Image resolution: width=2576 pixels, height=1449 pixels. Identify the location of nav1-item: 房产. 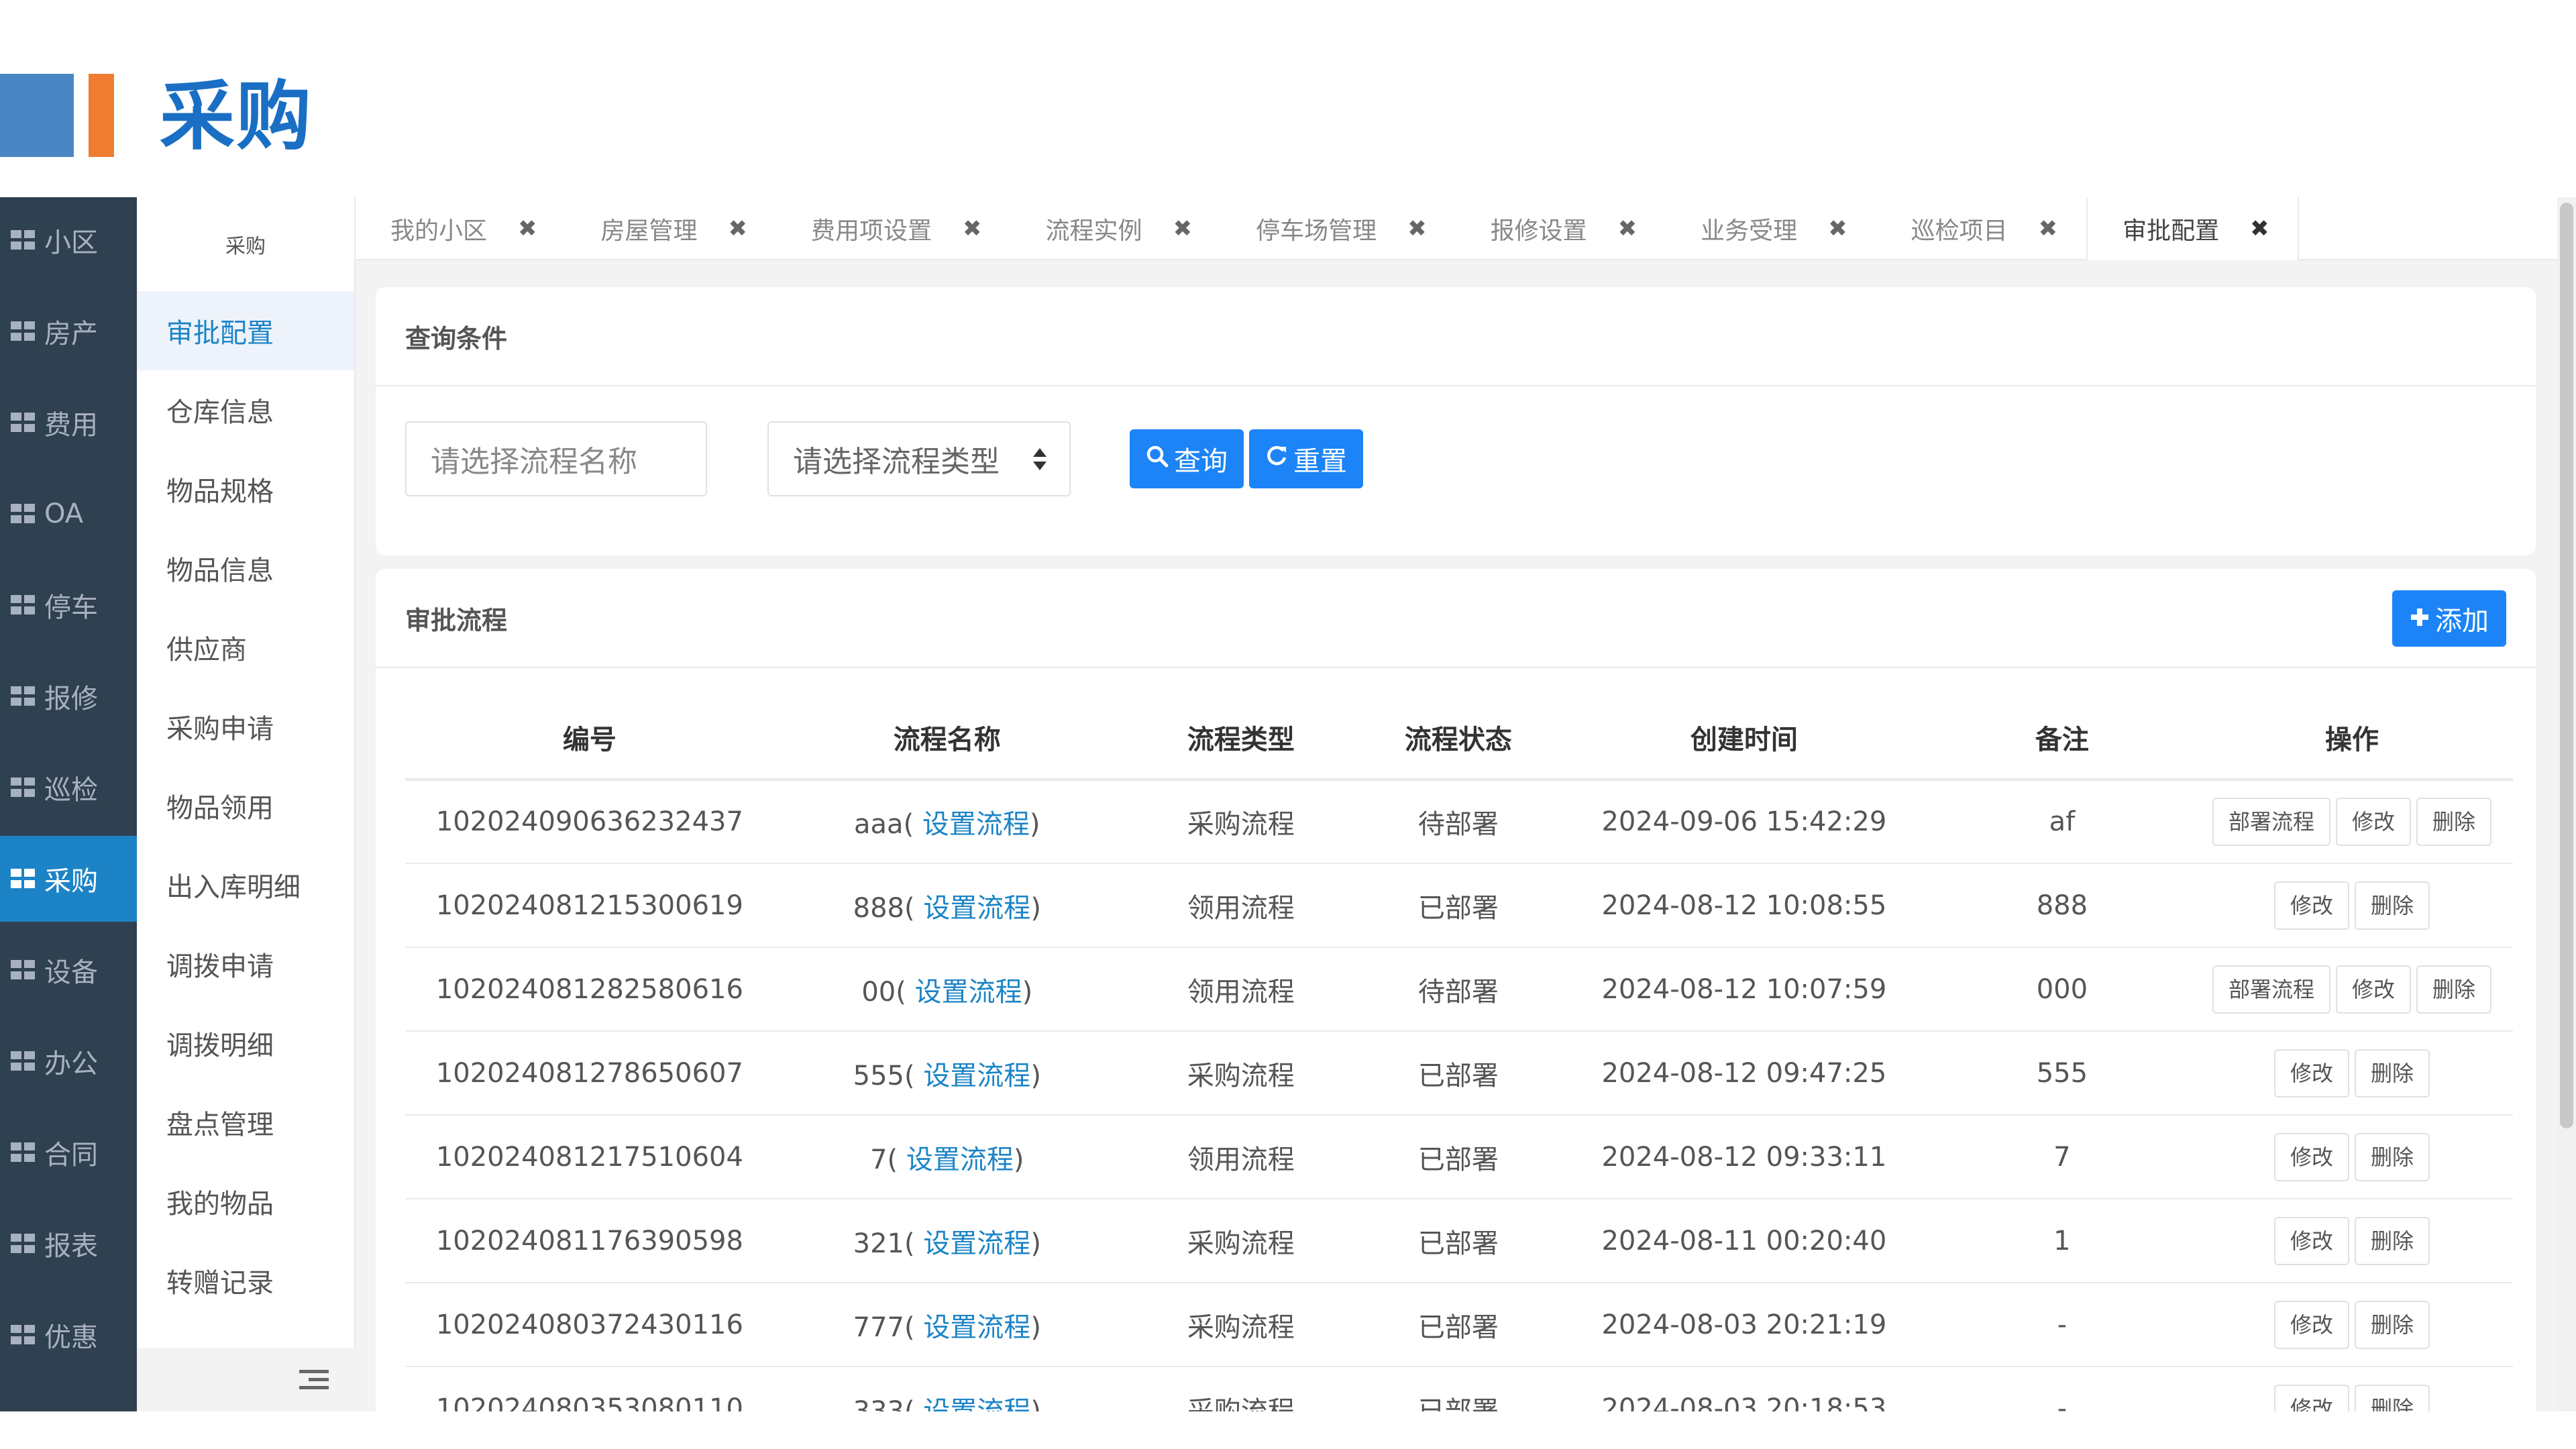
(68, 331).